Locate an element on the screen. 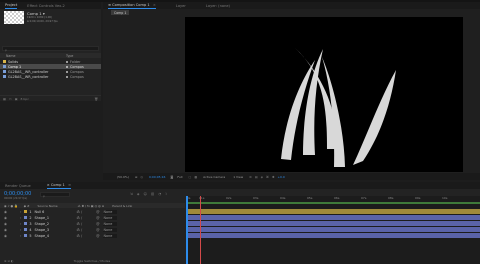  motion-blur-icon: ◔ is located at coordinates (159, 194).